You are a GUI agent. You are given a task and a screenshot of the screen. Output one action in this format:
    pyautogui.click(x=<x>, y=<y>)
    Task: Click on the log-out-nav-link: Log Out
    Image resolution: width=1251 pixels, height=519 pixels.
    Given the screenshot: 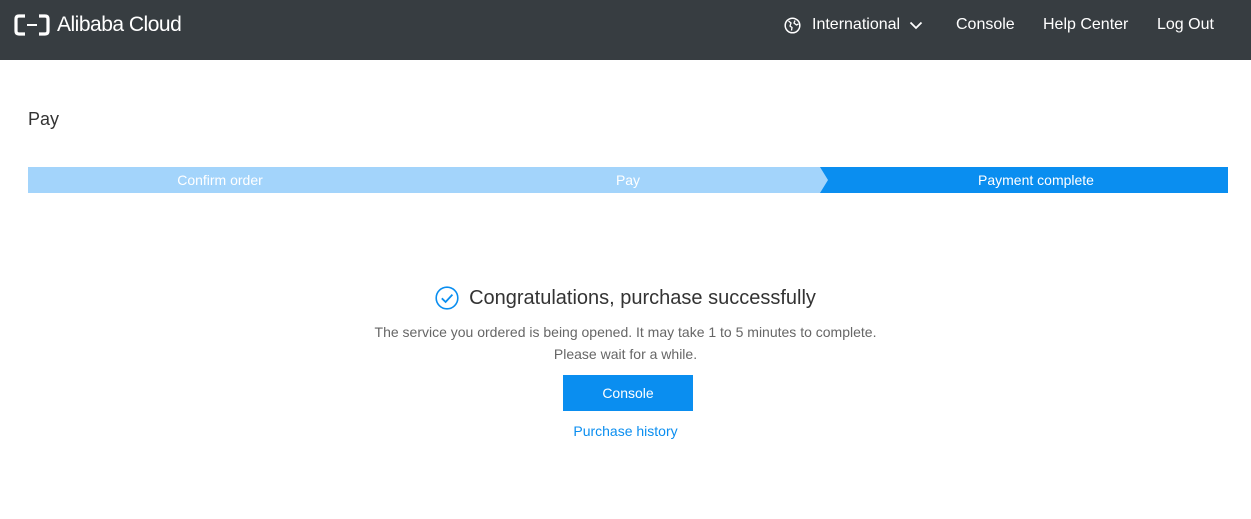 What is the action you would take?
    pyautogui.click(x=1185, y=25)
    